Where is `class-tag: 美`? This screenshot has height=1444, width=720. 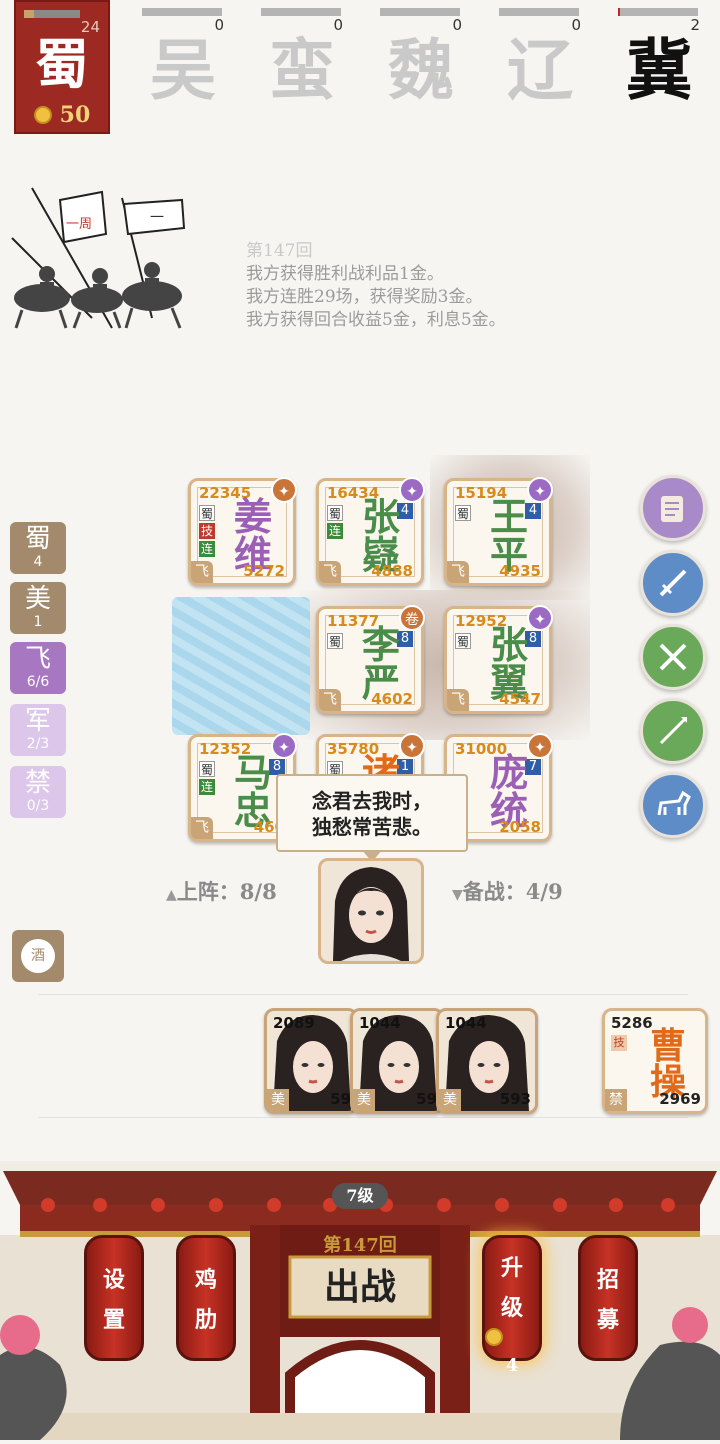
class-tag: 美 is located at coordinates (364, 1100).